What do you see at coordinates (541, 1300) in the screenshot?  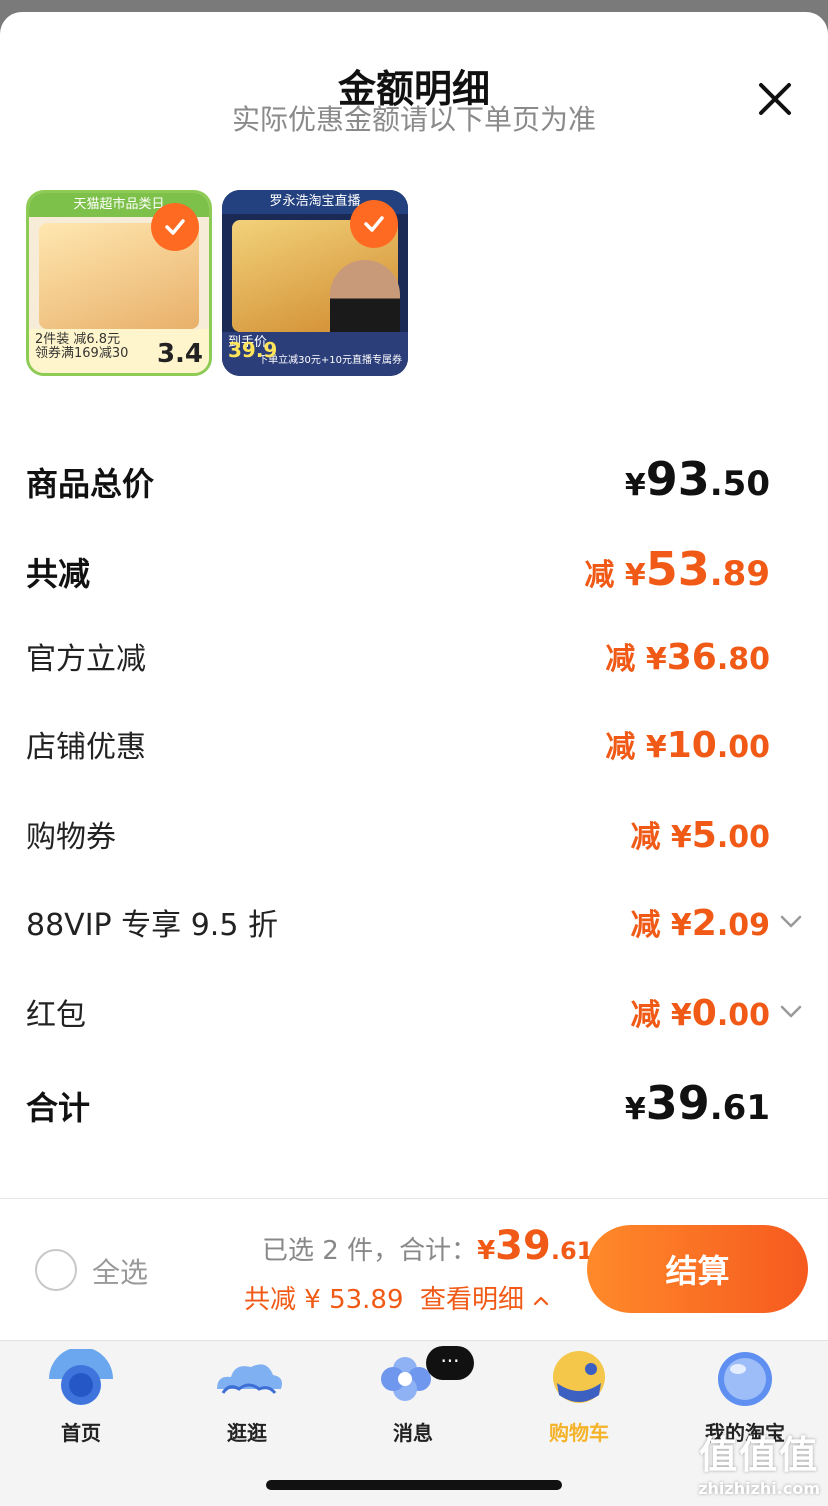 I see `chevron-up-icon` at bounding box center [541, 1300].